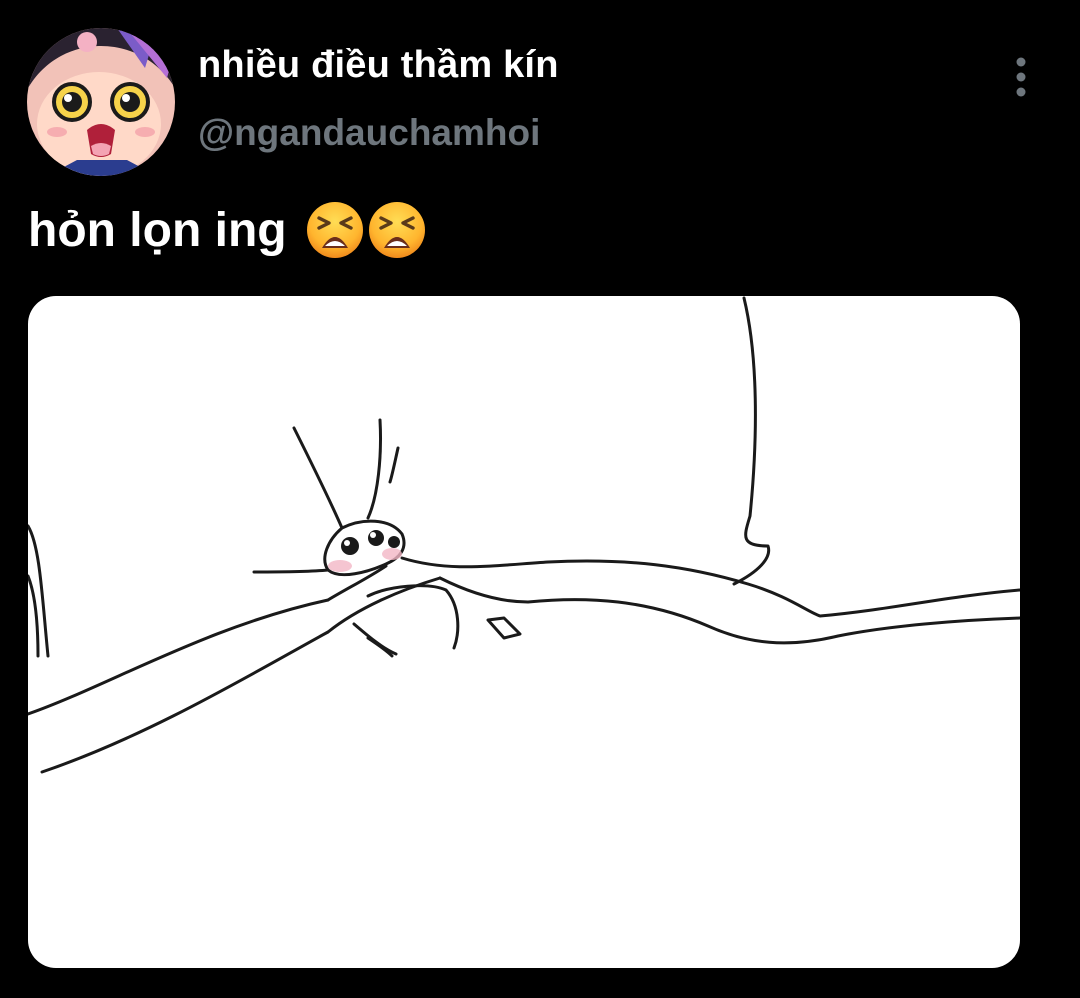  What do you see at coordinates (378, 65) in the screenshot?
I see `display-name: nhiều điều thầm kín` at bounding box center [378, 65].